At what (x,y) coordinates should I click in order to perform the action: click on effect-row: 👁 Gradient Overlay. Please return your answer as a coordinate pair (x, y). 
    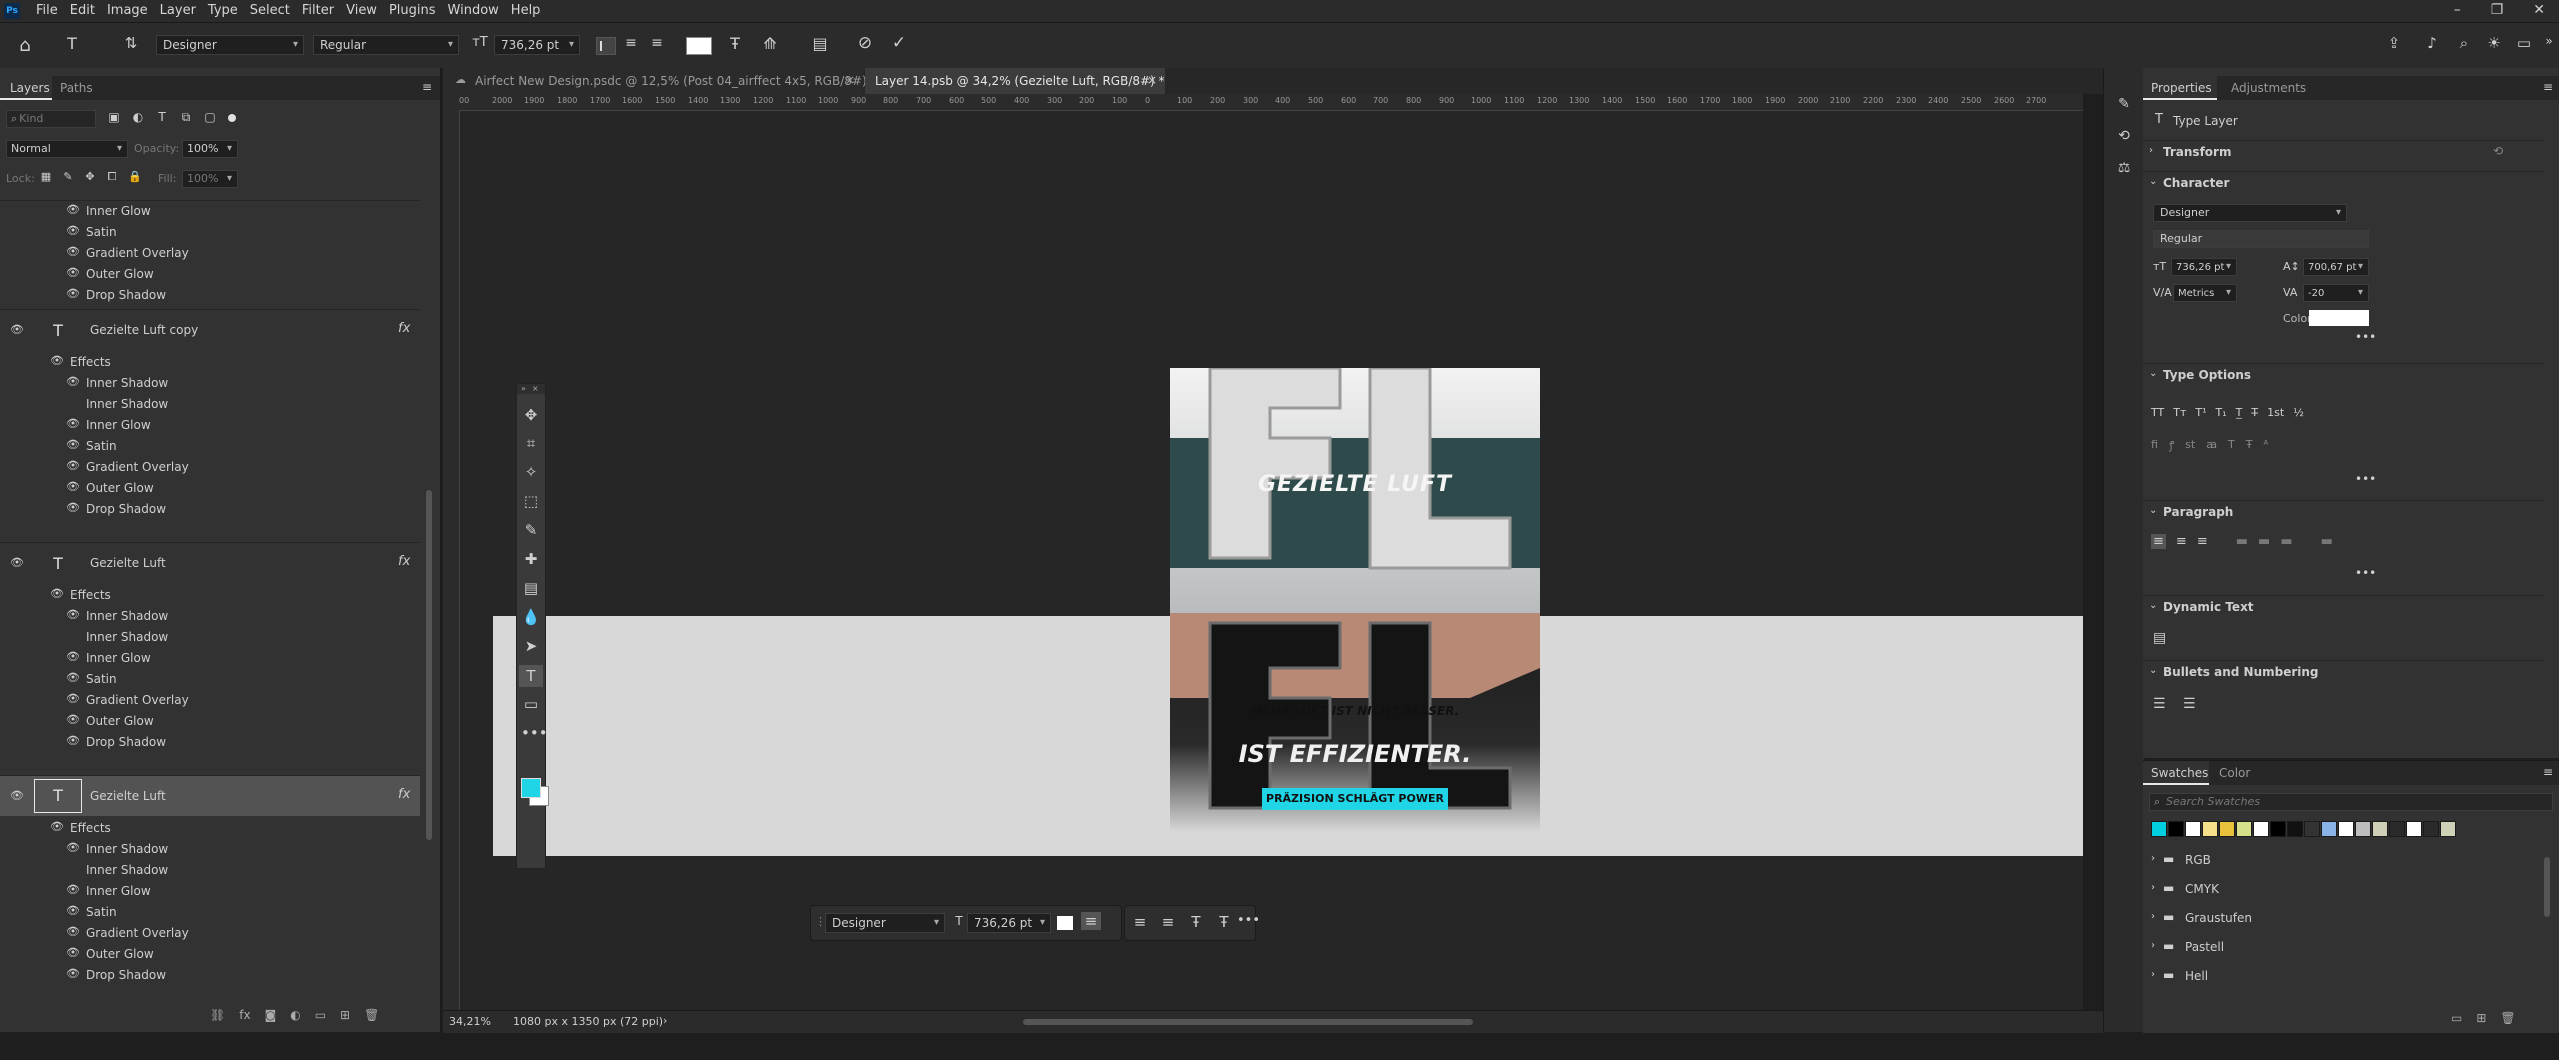
    Looking at the image, I should click on (210, 467).